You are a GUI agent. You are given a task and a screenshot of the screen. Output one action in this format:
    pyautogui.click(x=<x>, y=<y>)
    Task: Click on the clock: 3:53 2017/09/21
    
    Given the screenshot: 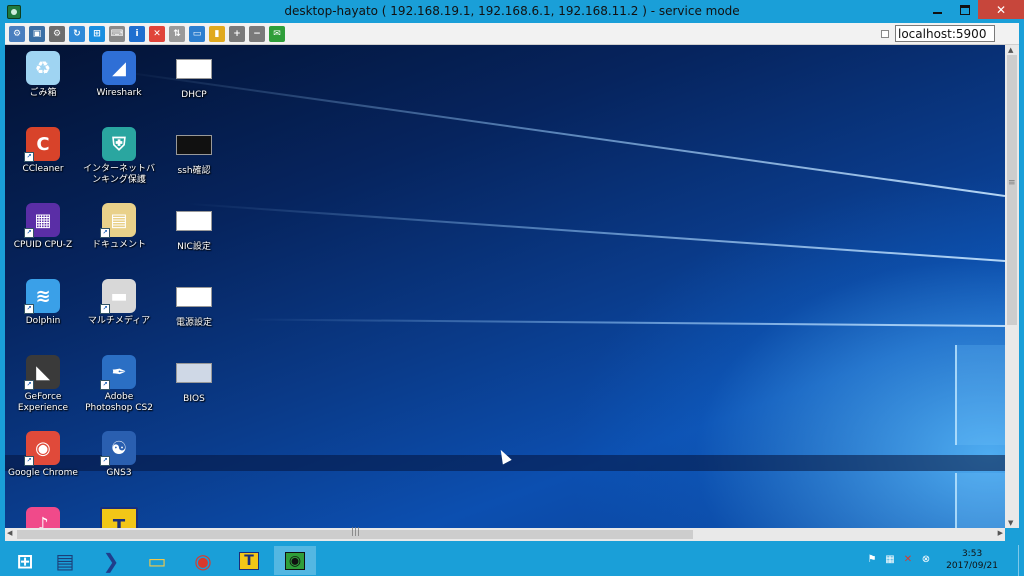 What is the action you would take?
    pyautogui.click(x=972, y=560)
    